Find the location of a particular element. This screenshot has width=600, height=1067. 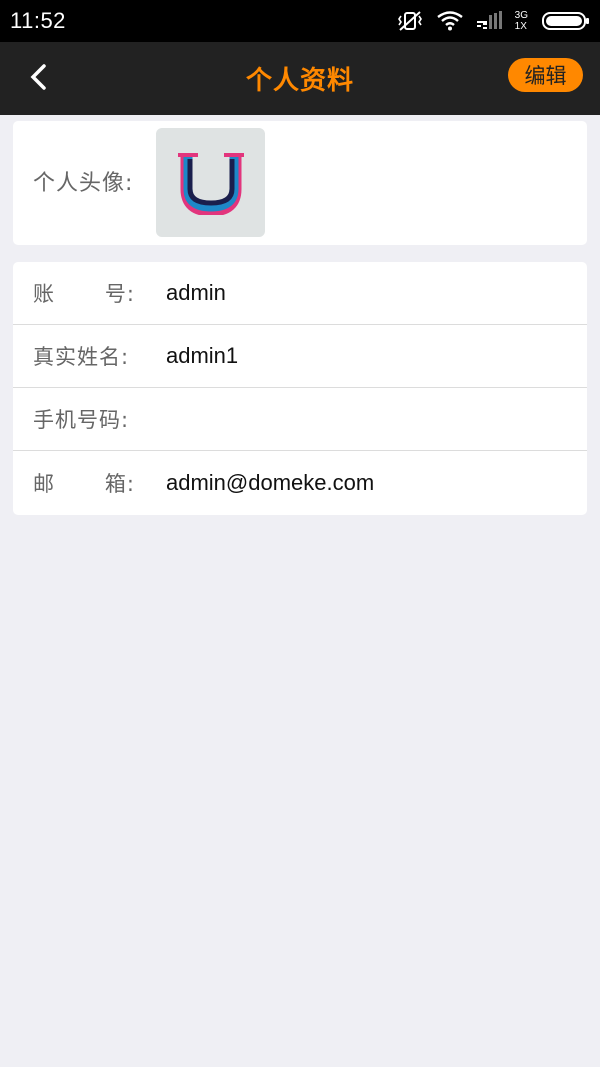

row-label: 账 号: is located at coordinates (79, 293).